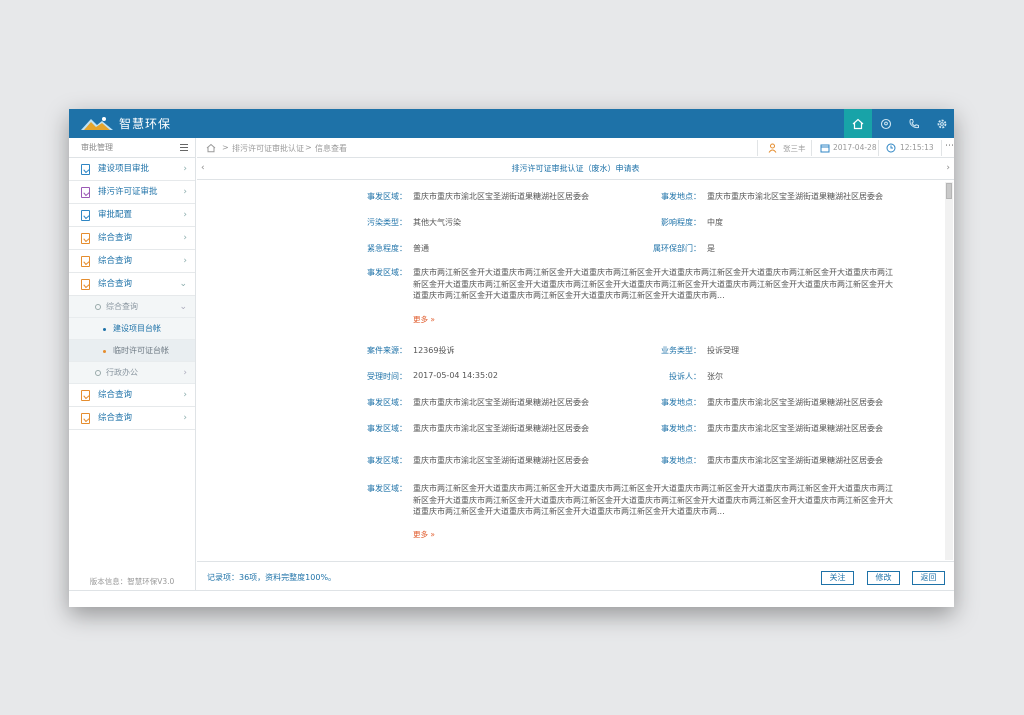  Describe the element at coordinates (421, 248) in the screenshot. I see `field-value: 普通` at that location.